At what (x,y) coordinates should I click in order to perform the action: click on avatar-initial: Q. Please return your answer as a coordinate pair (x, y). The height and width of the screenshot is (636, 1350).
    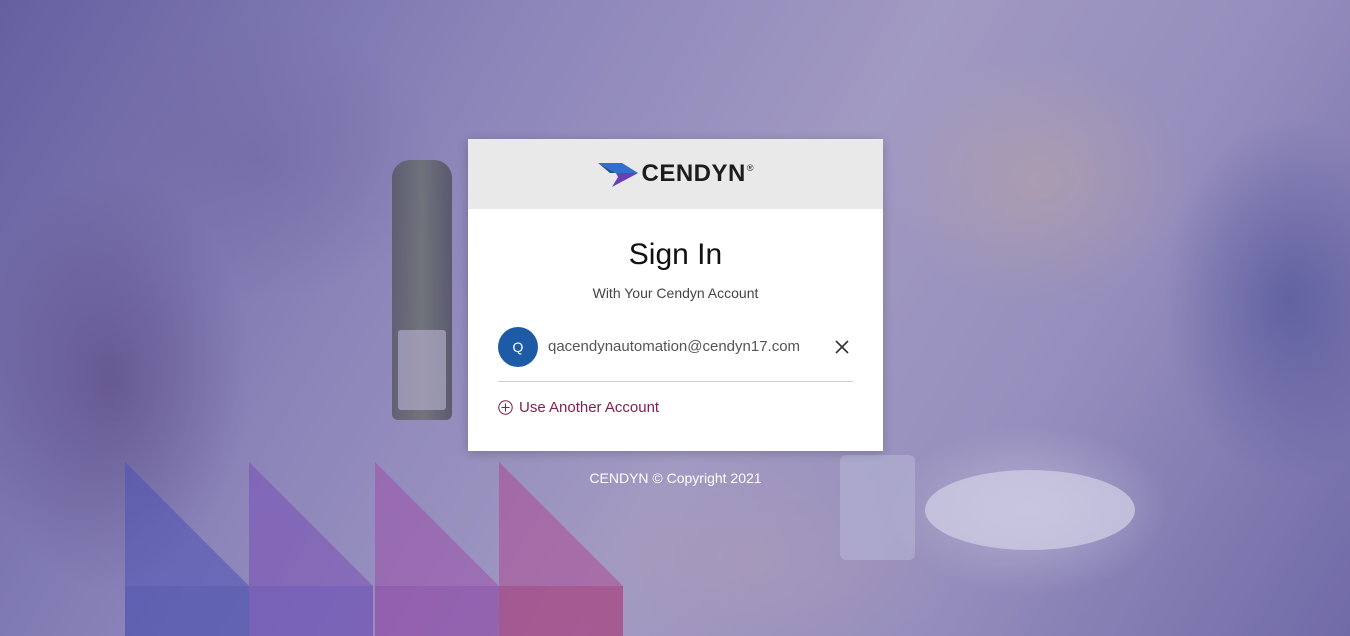
    Looking at the image, I should click on (518, 347).